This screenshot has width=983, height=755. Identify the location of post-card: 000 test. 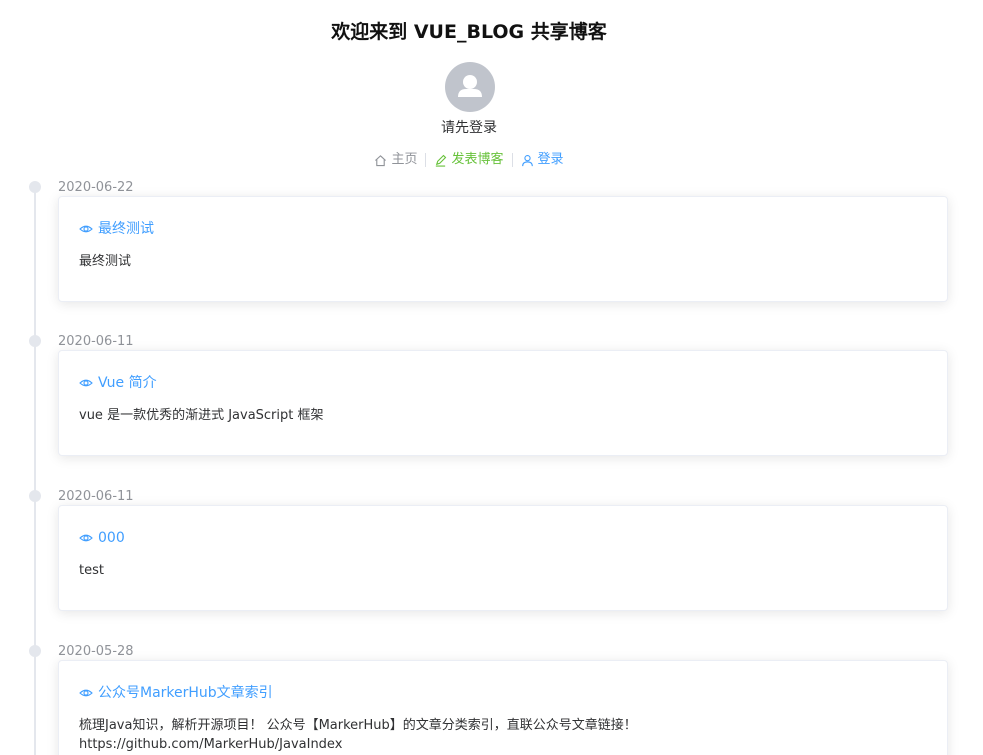
(503, 558).